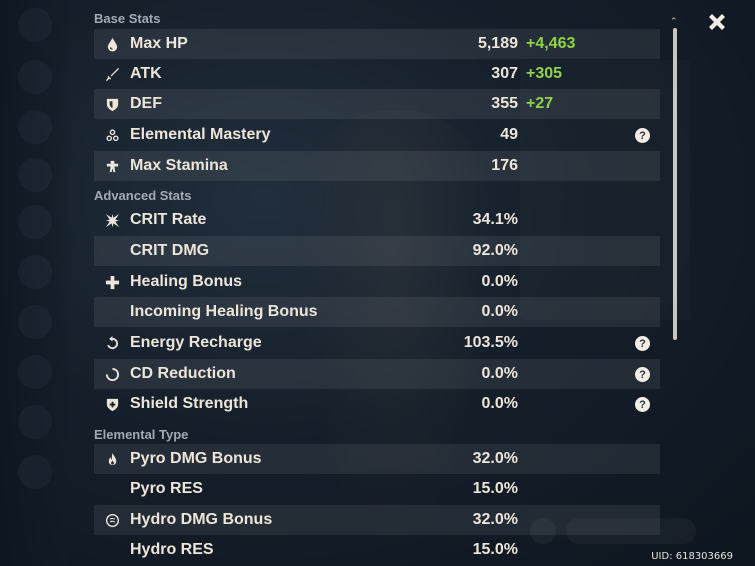  Describe the element at coordinates (377, 74) in the screenshot. I see `stat-row-atk: ATK 307 +305` at that location.